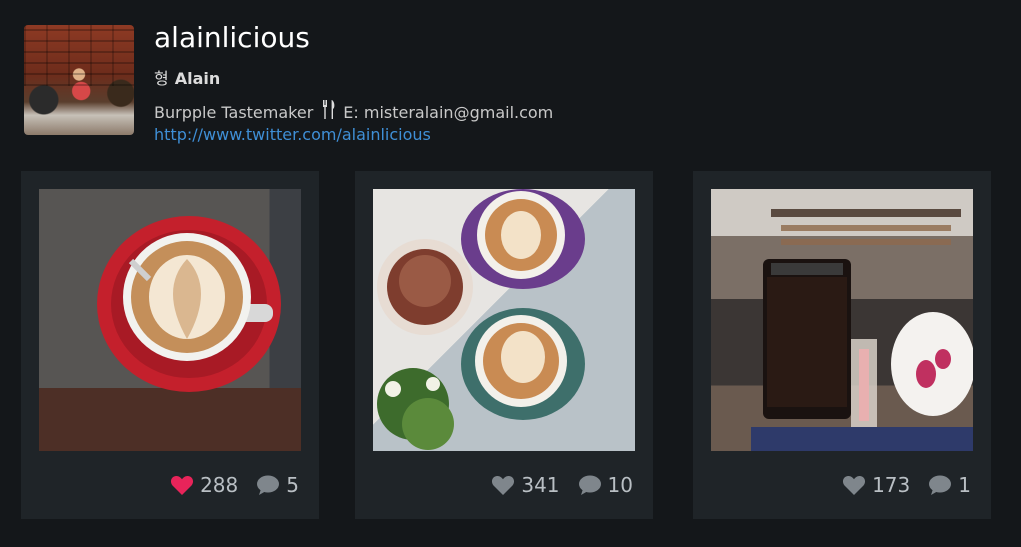 Image resolution: width=1021 pixels, height=547 pixels. Describe the element at coordinates (219, 485) in the screenshot. I see `like-count: 288` at that location.